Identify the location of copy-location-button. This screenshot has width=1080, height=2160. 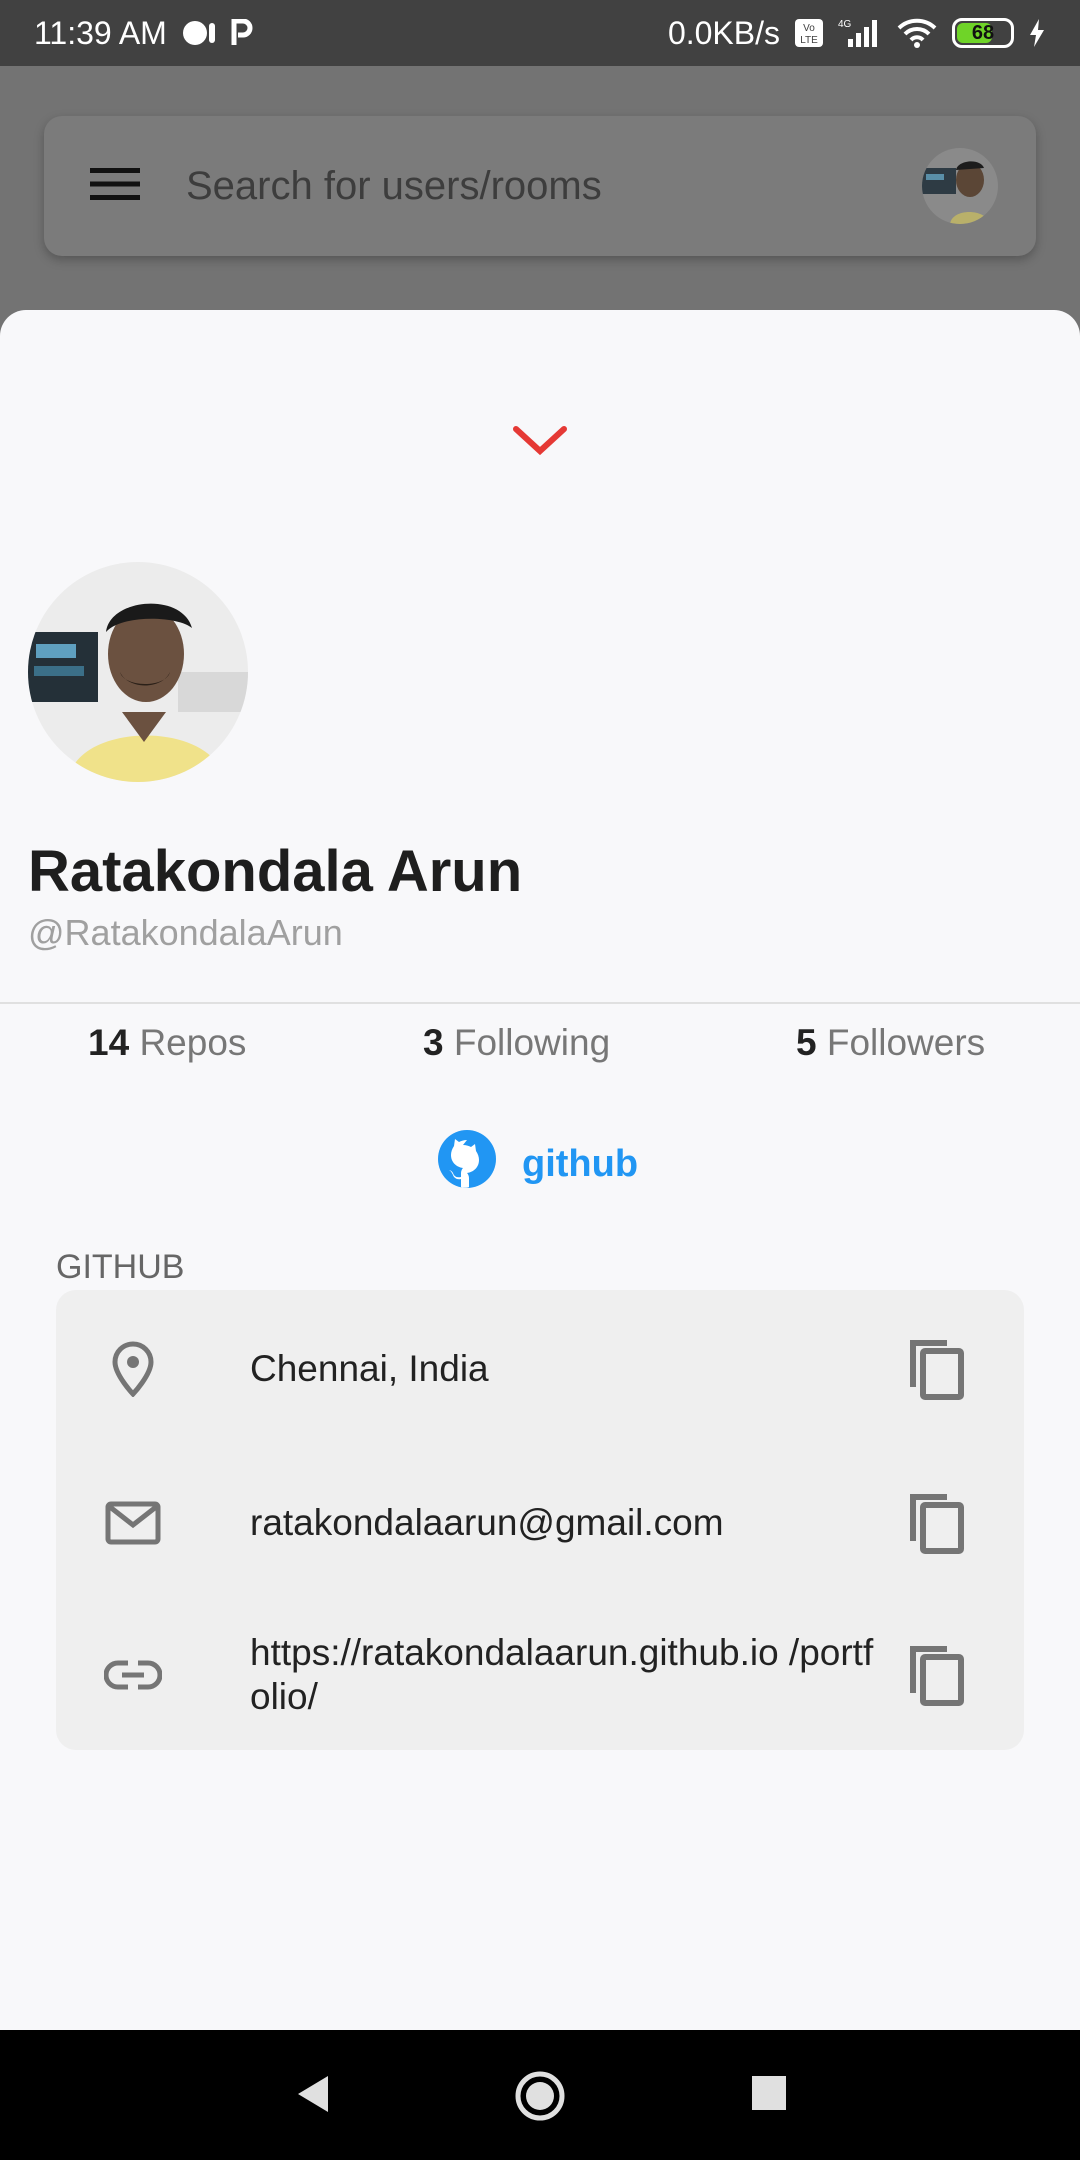
(936, 1369).